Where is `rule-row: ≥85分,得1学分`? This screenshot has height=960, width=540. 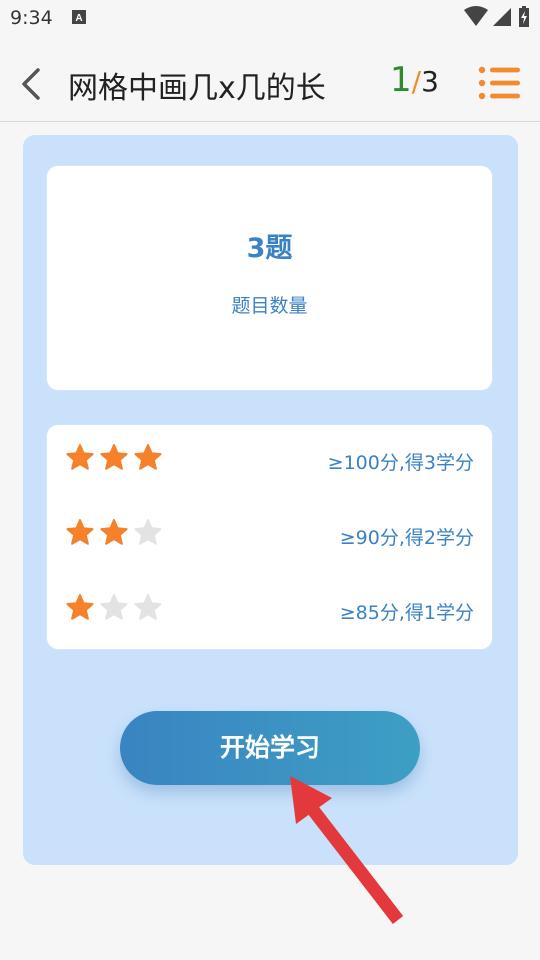 rule-row: ≥85分,得1学分 is located at coordinates (269, 613).